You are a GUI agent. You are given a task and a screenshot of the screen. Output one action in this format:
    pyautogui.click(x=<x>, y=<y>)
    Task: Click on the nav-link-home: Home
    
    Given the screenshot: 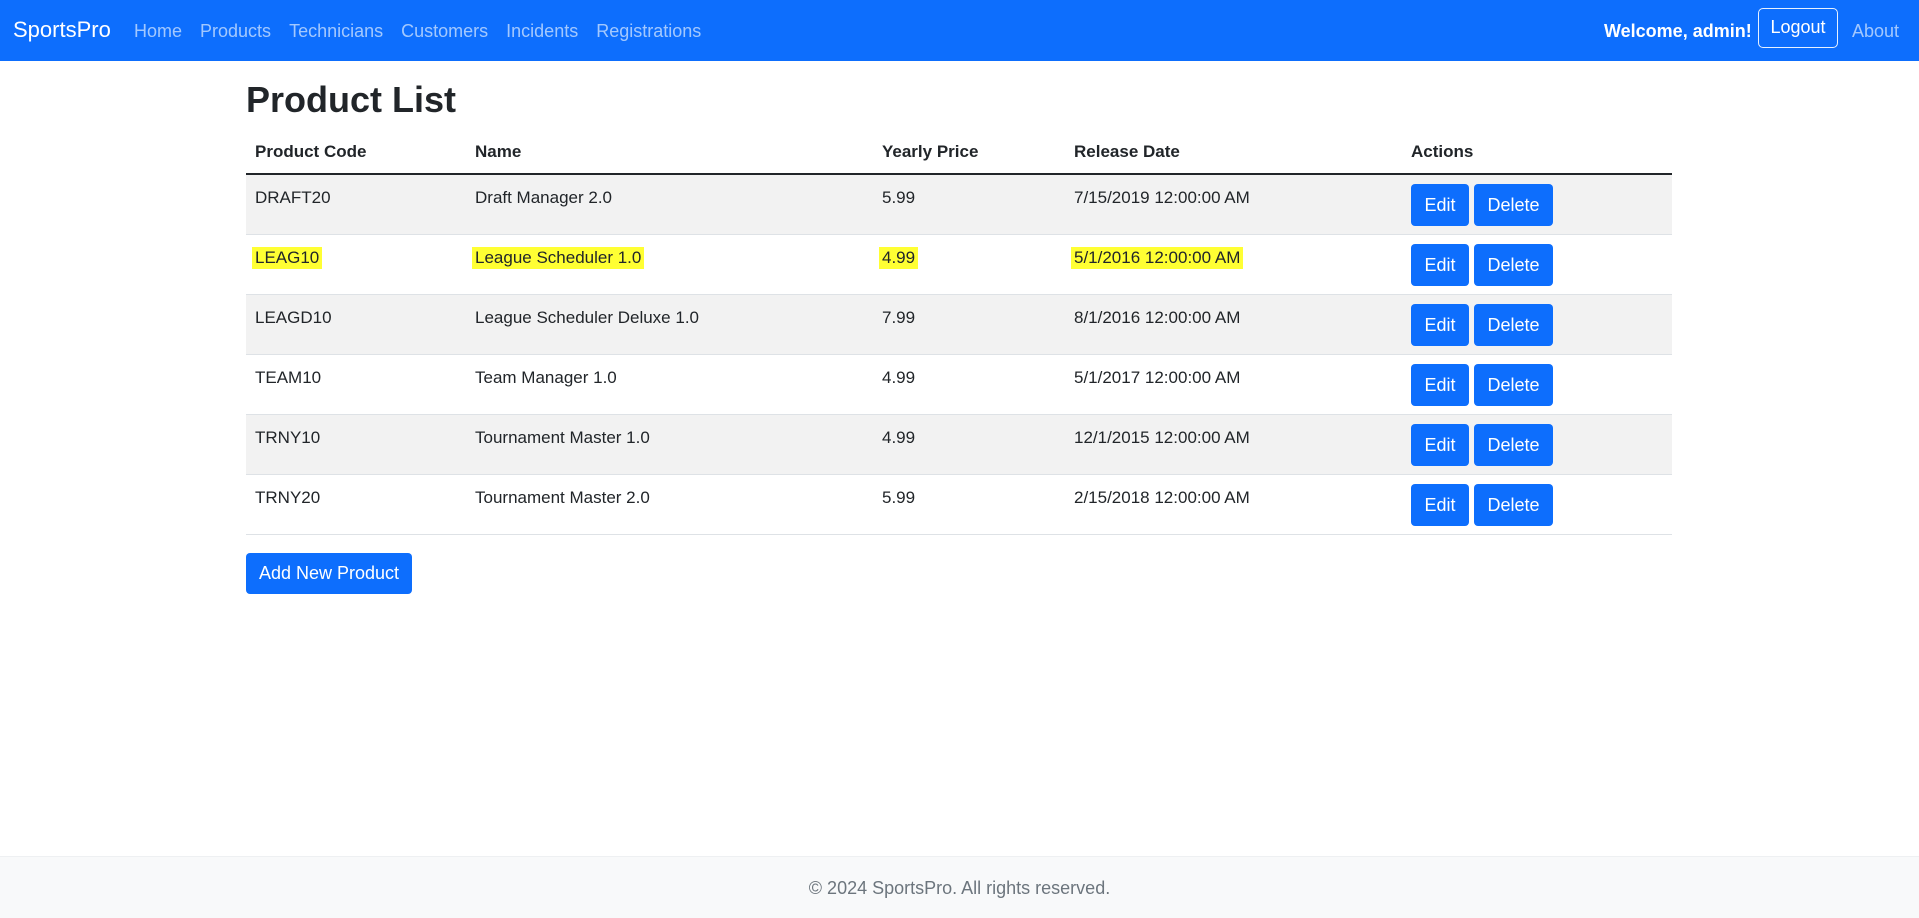 What is the action you would take?
    pyautogui.click(x=158, y=31)
    